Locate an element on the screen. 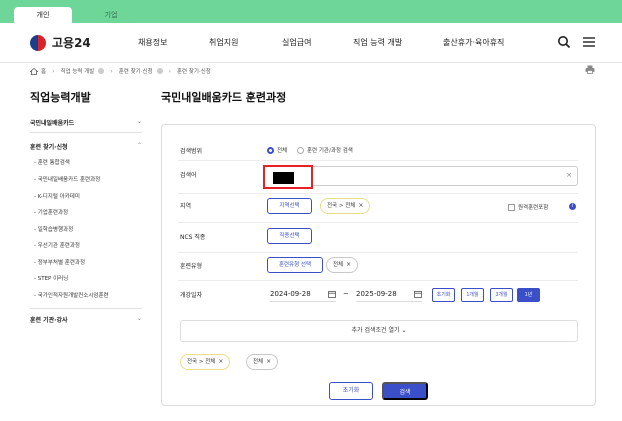 This screenshot has width=622, height=421. training-type-label: 훈련유형 is located at coordinates (191, 266).